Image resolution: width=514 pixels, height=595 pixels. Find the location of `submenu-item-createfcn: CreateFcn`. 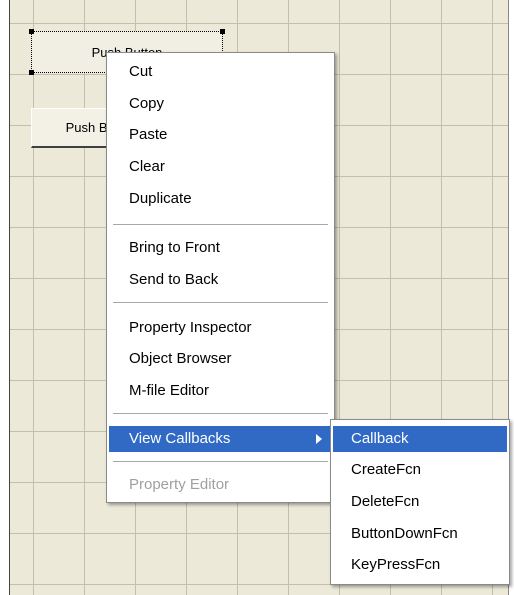

submenu-item-createfcn: CreateFcn is located at coordinates (420, 470).